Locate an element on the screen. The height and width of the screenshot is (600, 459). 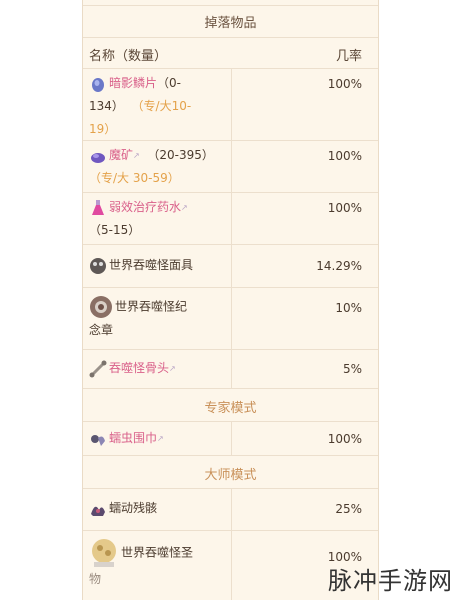
table-row: 蠕虫围巾↗ 100% is located at coordinates (230, 438).